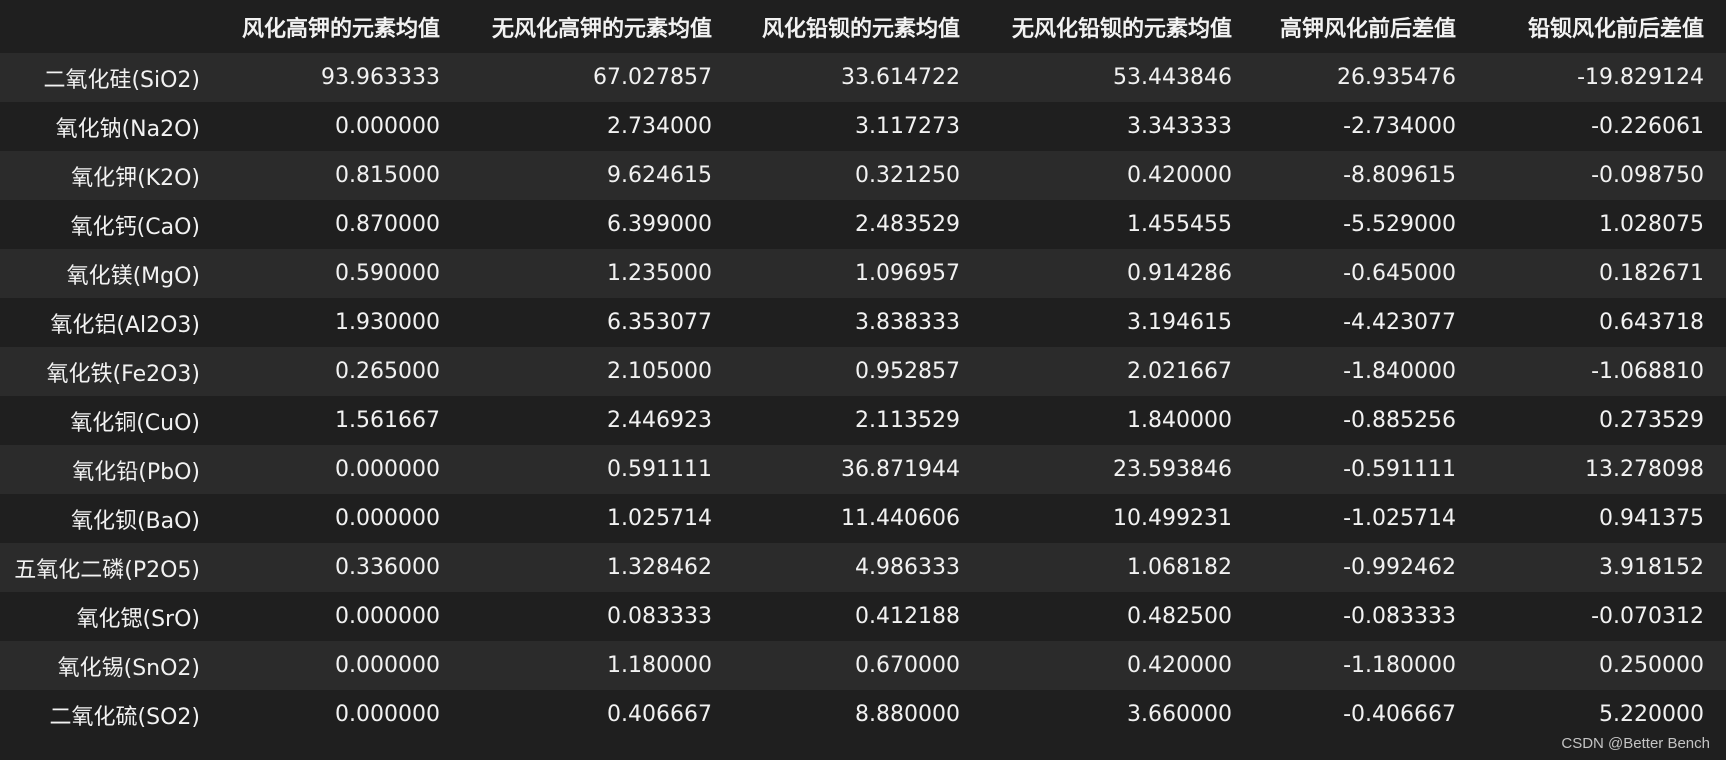 This screenshot has height=760, width=1726. Describe the element at coordinates (1651, 714) in the screenshot. I see `table-cell: 5.220000` at that location.